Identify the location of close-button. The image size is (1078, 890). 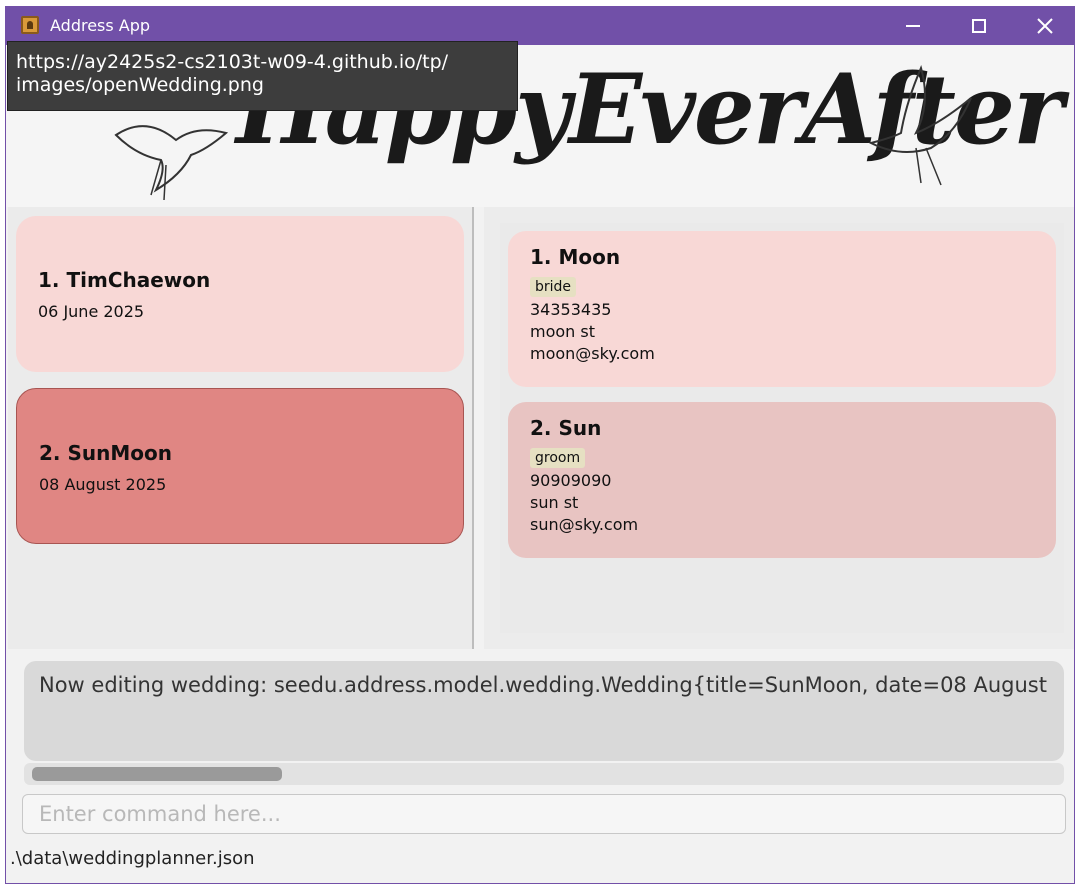
(1043, 26).